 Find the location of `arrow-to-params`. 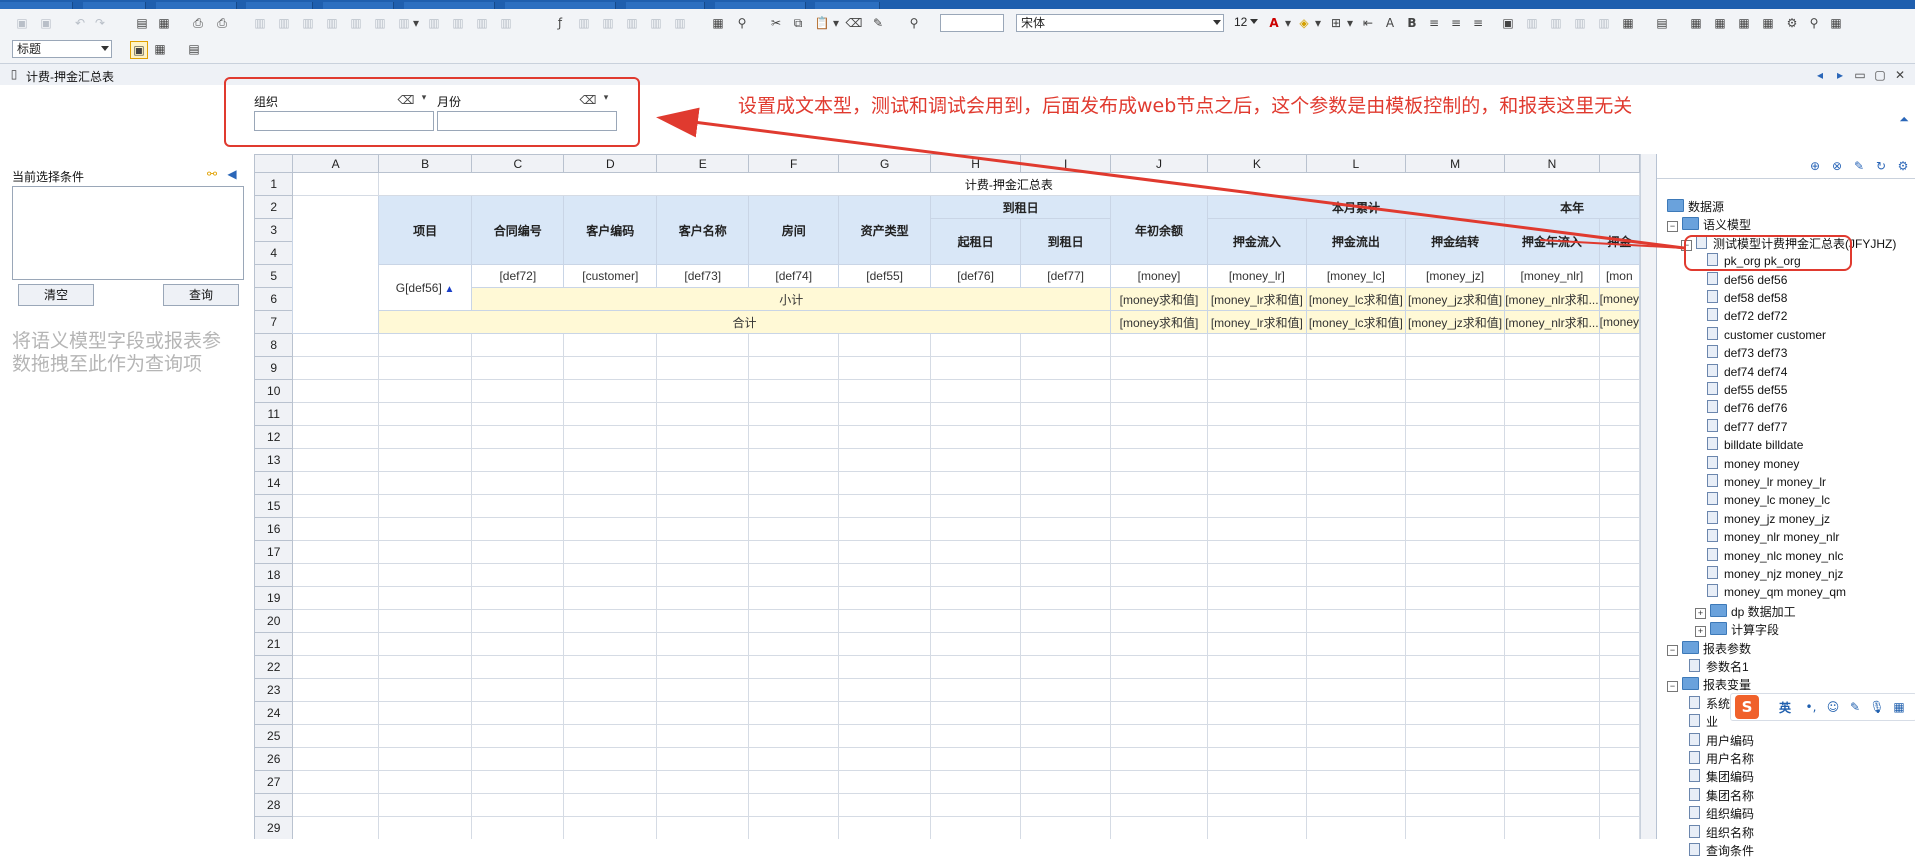

arrow-to-params is located at coordinates (1170, 178).